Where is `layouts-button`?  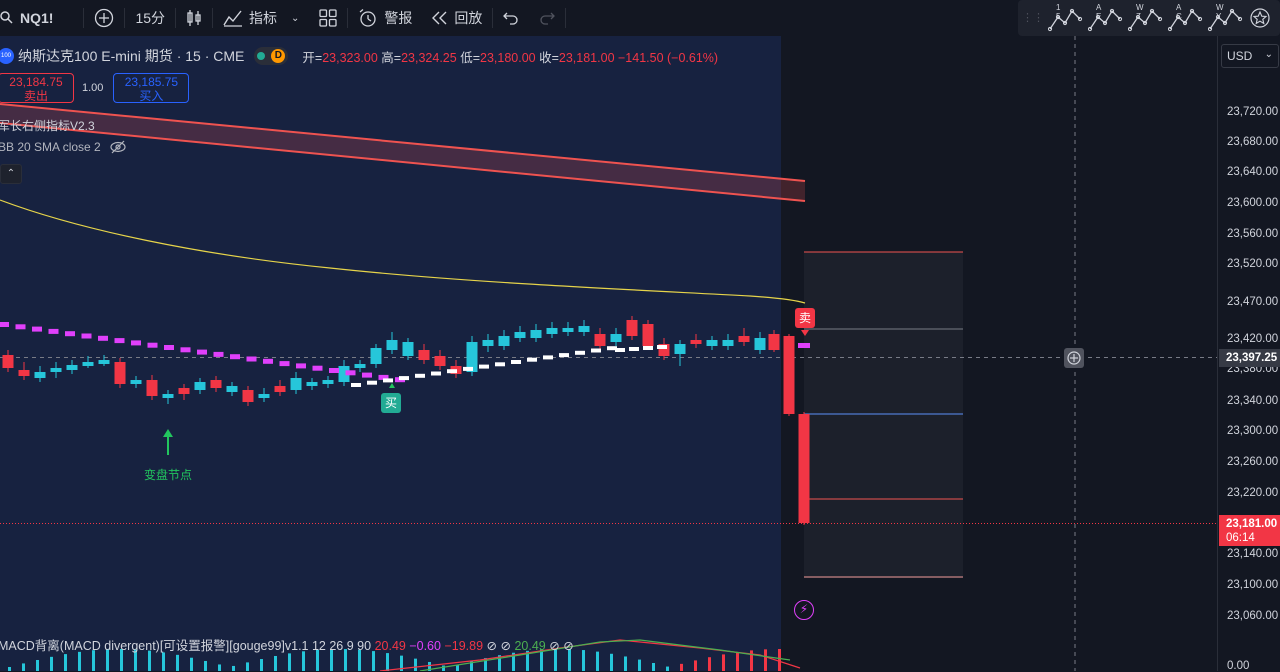
layouts-button is located at coordinates (328, 18).